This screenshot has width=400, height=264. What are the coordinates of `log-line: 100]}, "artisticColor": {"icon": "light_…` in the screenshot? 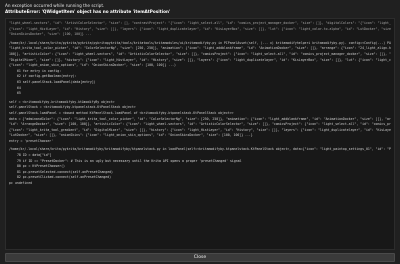 It's located at (200, 53).